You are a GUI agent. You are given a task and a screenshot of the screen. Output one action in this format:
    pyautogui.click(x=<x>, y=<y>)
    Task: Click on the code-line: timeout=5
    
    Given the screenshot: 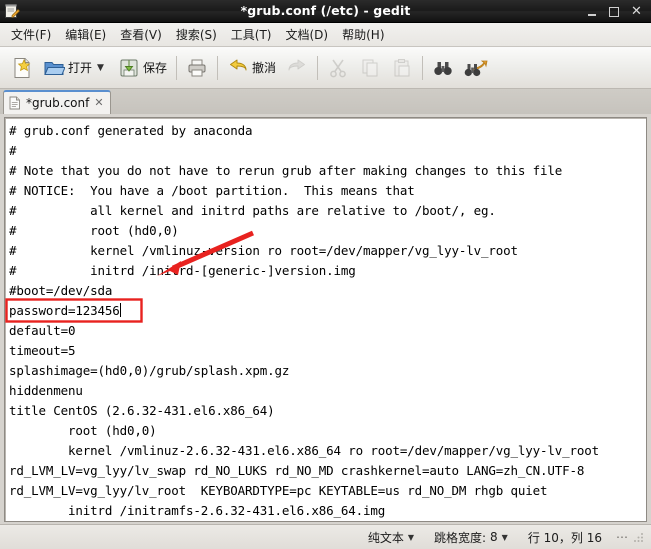 What is the action you would take?
    pyautogui.click(x=42, y=350)
    